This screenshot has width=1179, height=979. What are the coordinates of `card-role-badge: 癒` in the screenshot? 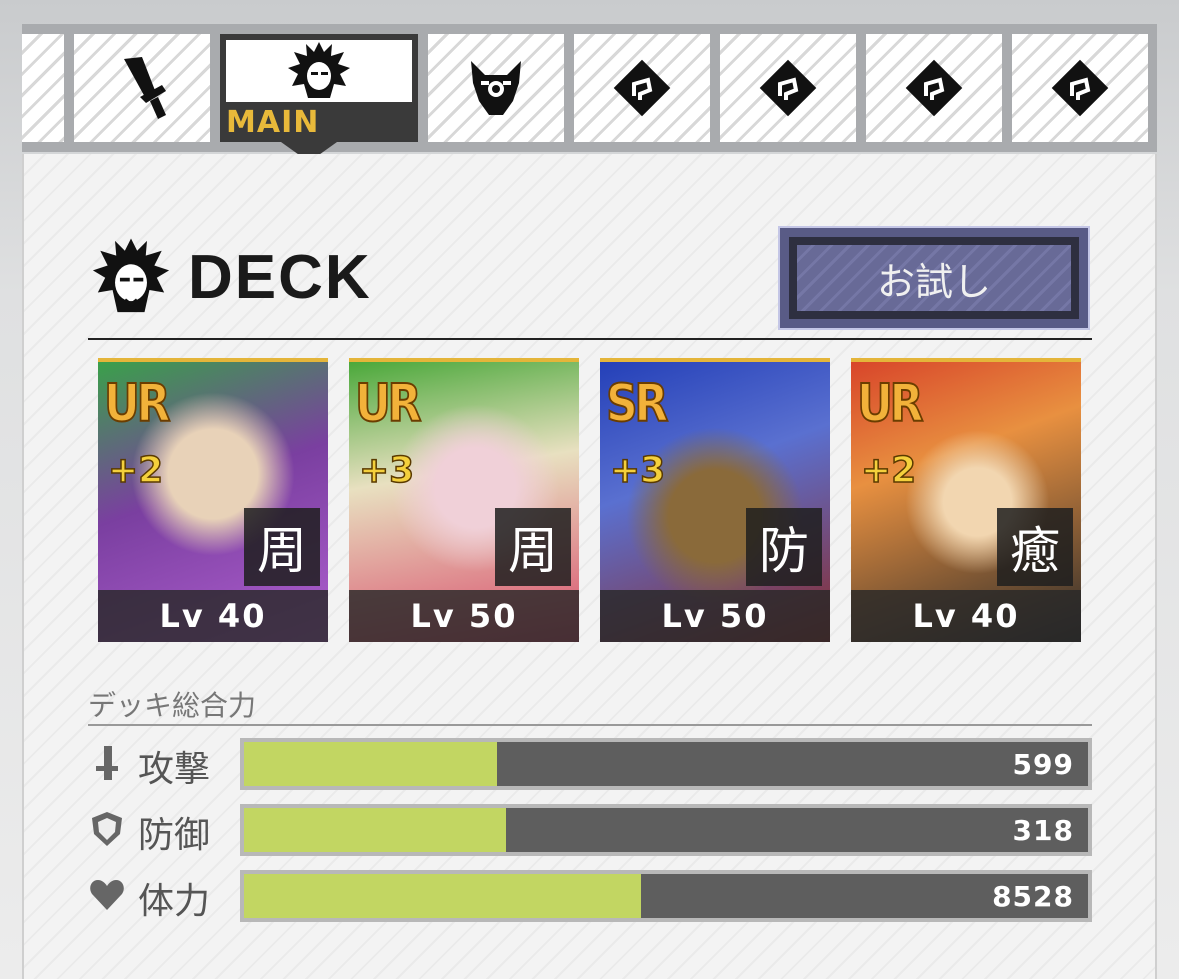 It's located at (1035, 547).